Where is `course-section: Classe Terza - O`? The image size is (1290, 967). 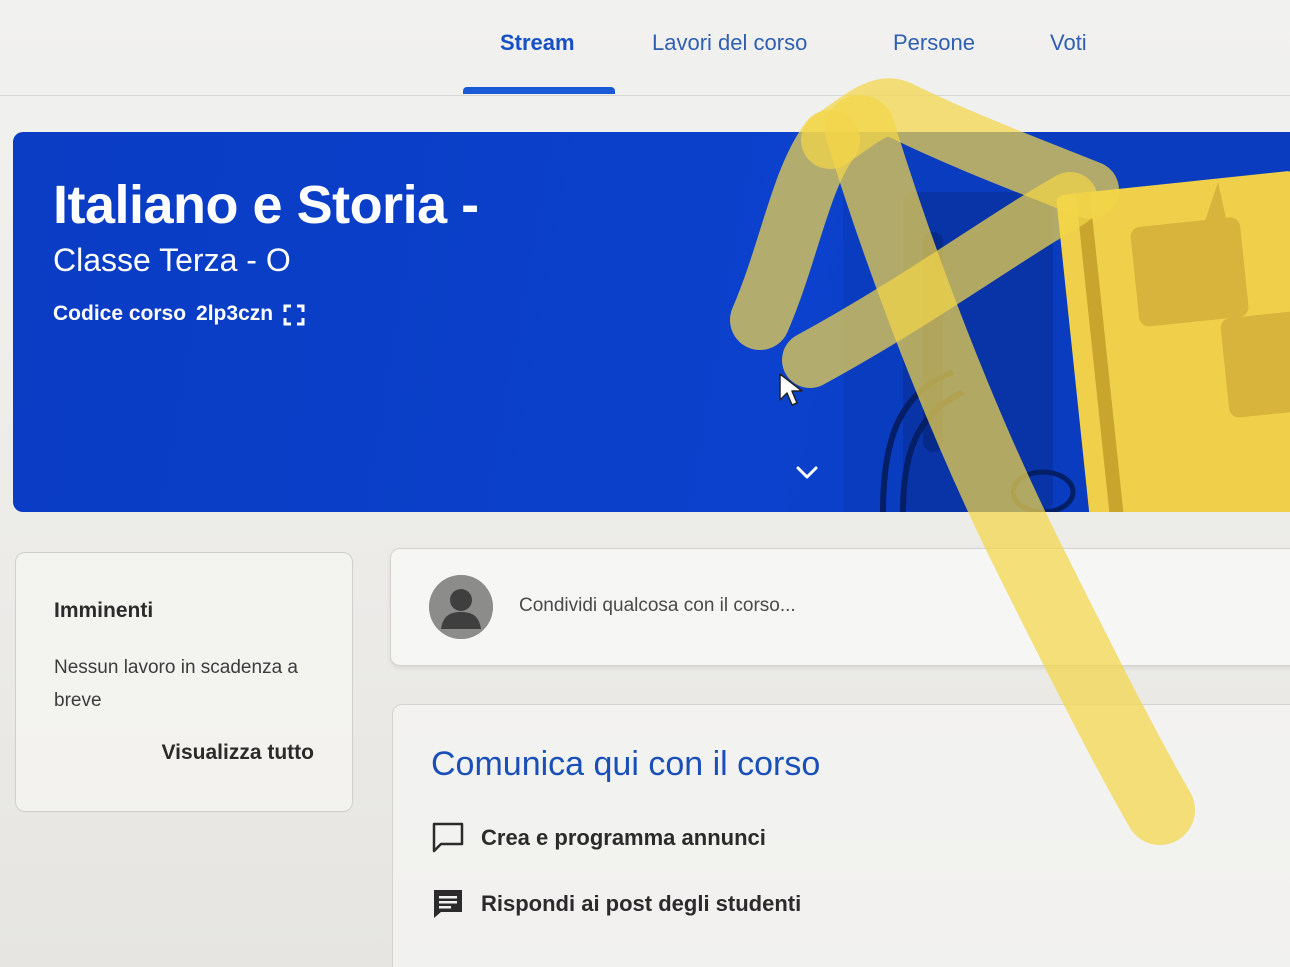 course-section: Classe Terza - O is located at coordinates (172, 260).